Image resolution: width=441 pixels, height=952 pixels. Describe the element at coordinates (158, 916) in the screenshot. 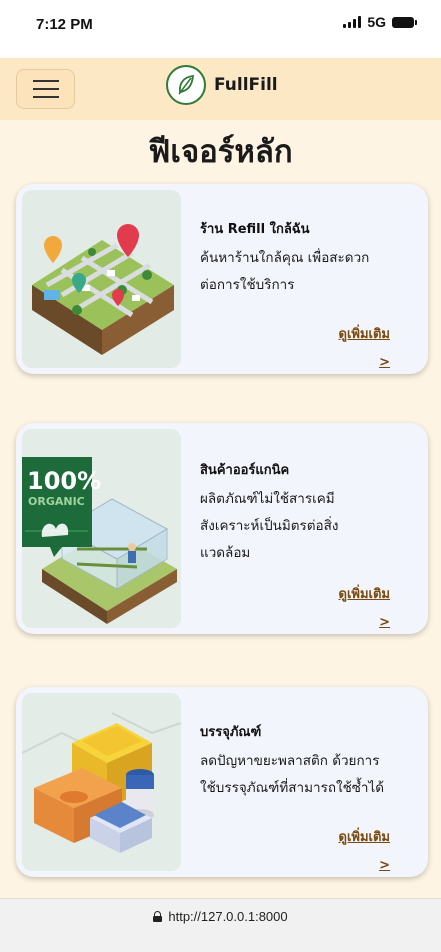

I see `lock-icon` at that location.